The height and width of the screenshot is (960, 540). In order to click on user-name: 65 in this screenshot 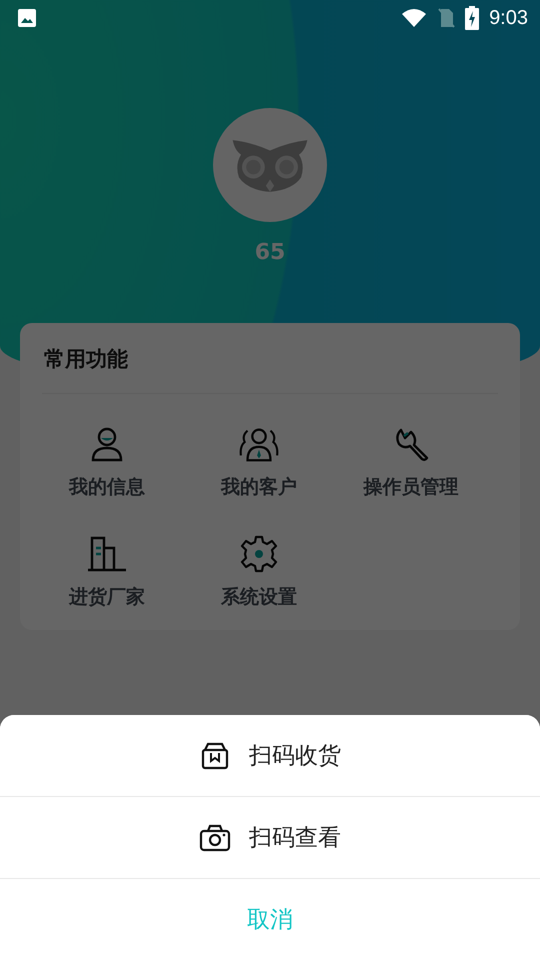, I will do `click(270, 252)`.